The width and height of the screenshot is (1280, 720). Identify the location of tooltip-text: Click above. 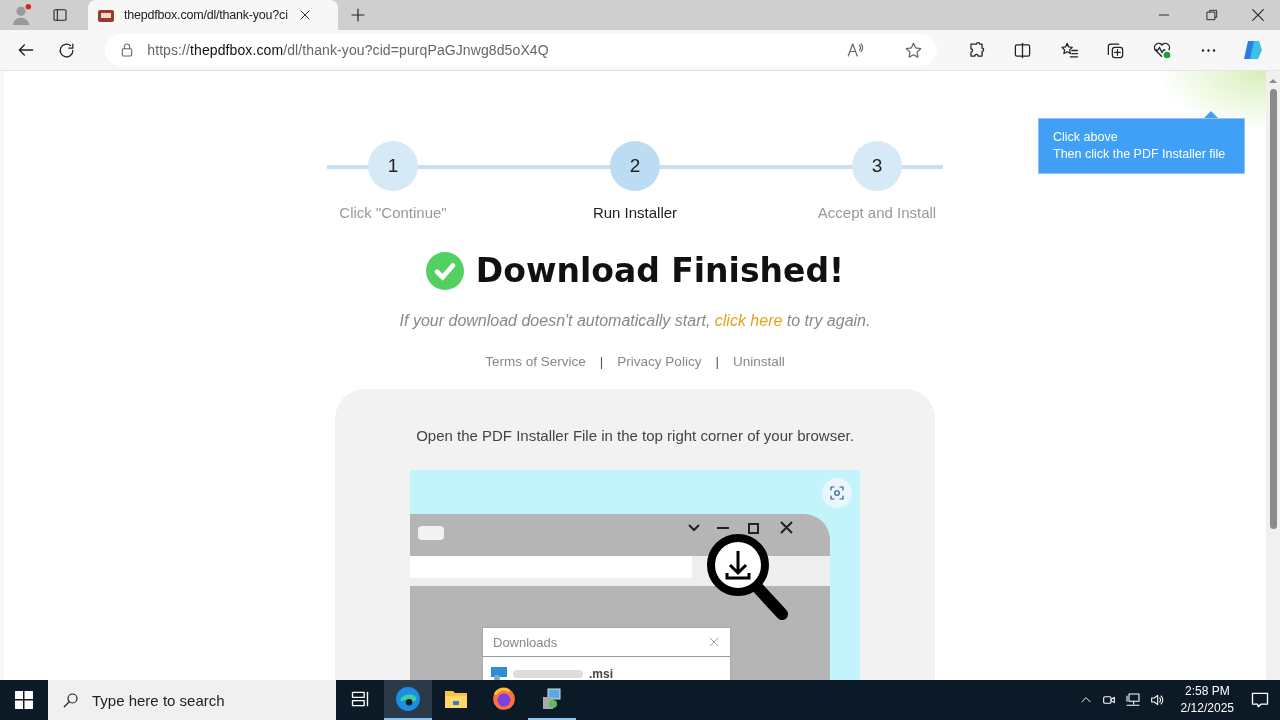
(1086, 137).